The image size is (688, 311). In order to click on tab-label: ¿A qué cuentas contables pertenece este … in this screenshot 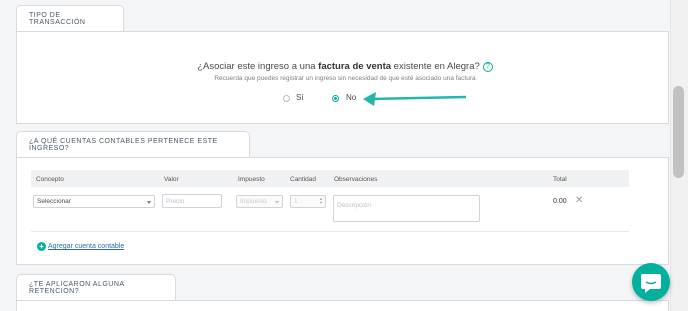, I will do `click(123, 145)`.